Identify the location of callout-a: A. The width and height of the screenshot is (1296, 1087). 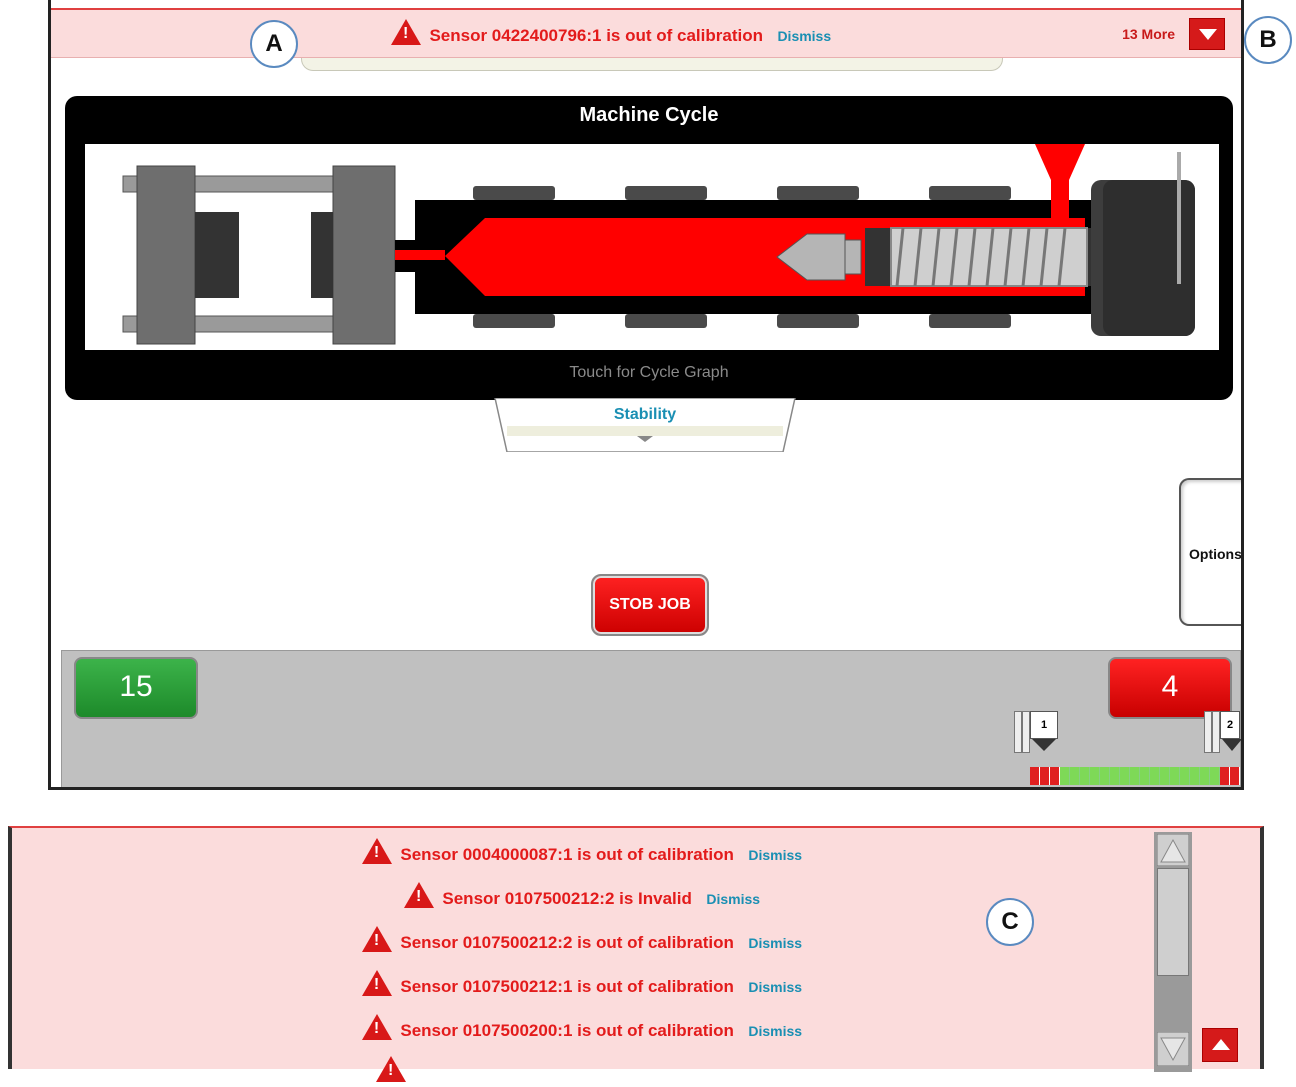
(274, 44).